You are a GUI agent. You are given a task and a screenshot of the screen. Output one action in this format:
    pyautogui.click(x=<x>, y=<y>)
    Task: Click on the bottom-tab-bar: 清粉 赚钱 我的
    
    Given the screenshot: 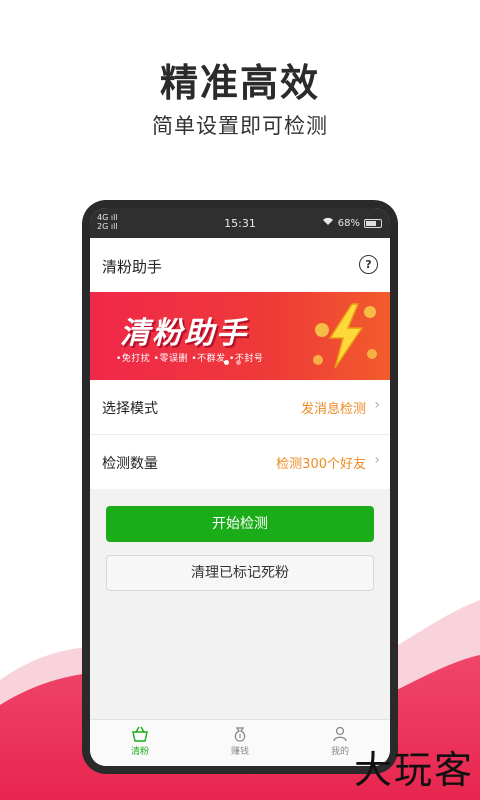 What is the action you would take?
    pyautogui.click(x=240, y=742)
    